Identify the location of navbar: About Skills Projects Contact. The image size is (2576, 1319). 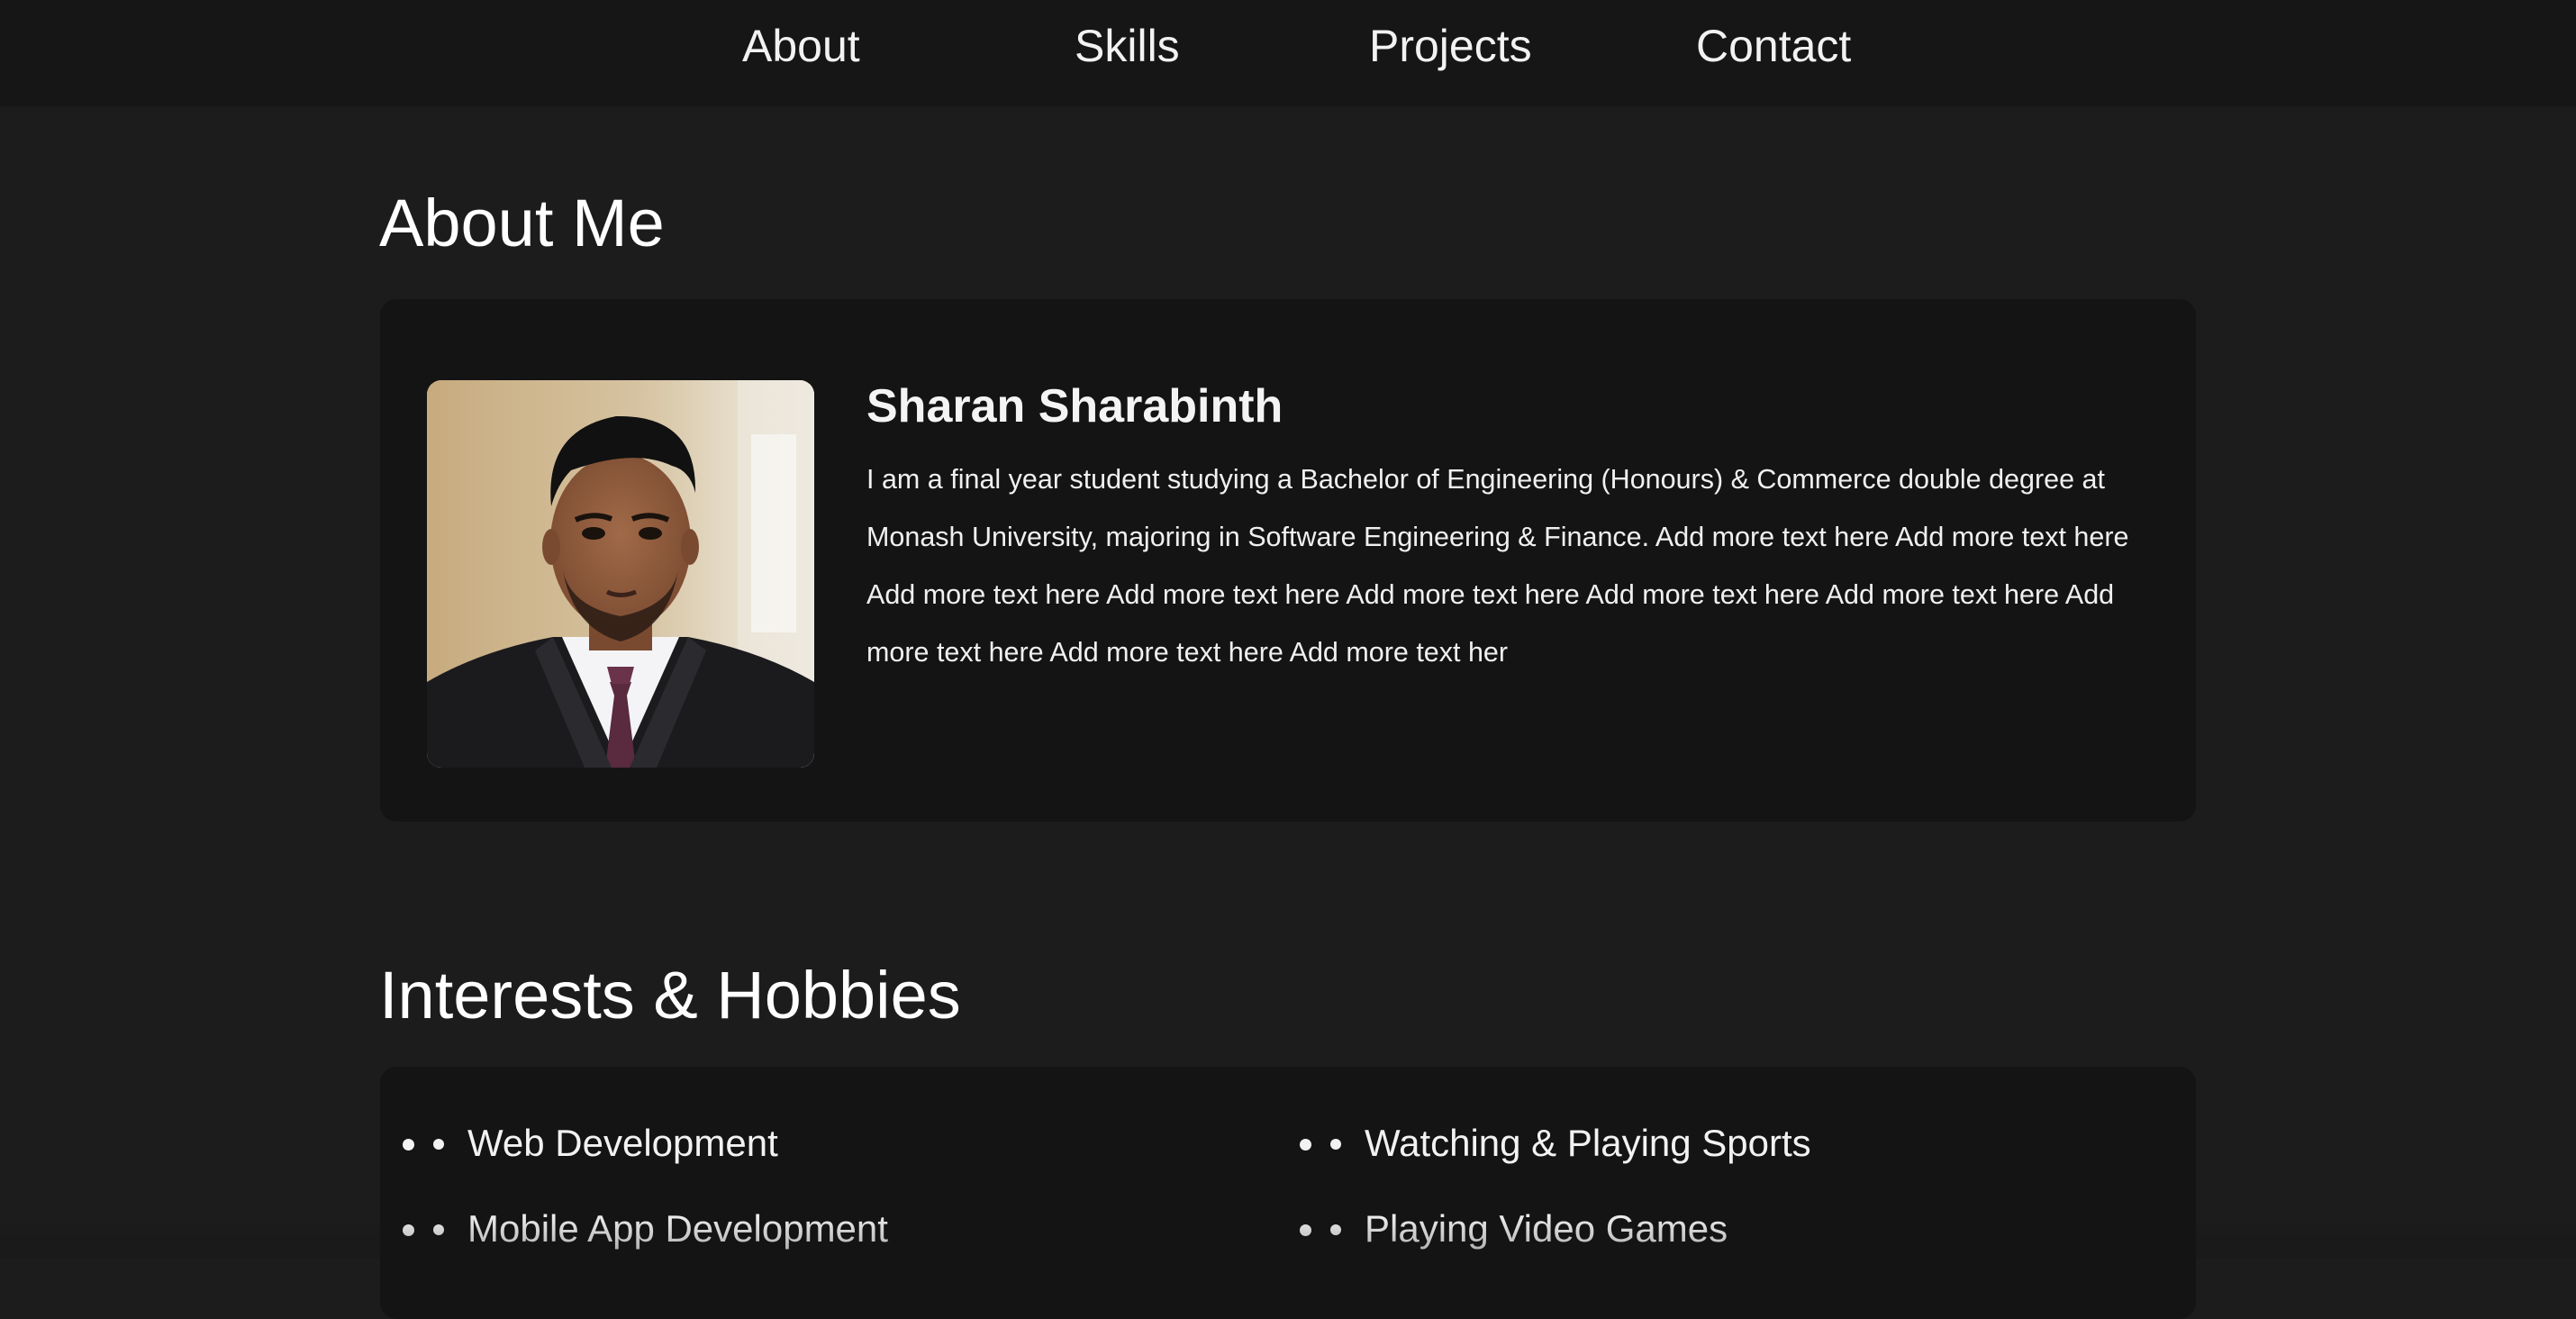
(1288, 53).